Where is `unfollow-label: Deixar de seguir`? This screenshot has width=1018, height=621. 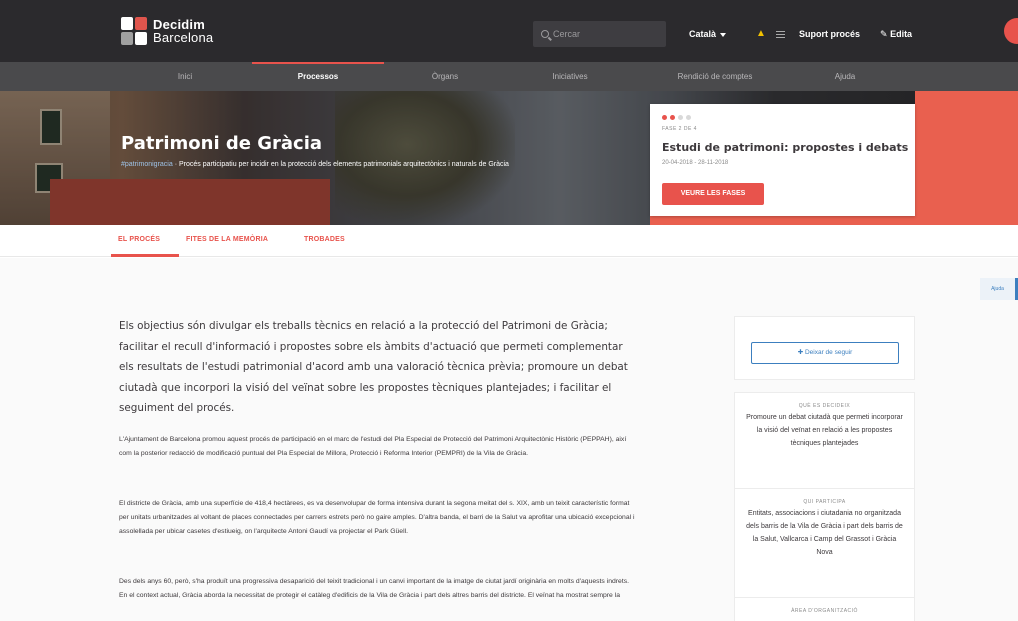
unfollow-label: Deixar de seguir is located at coordinates (828, 352).